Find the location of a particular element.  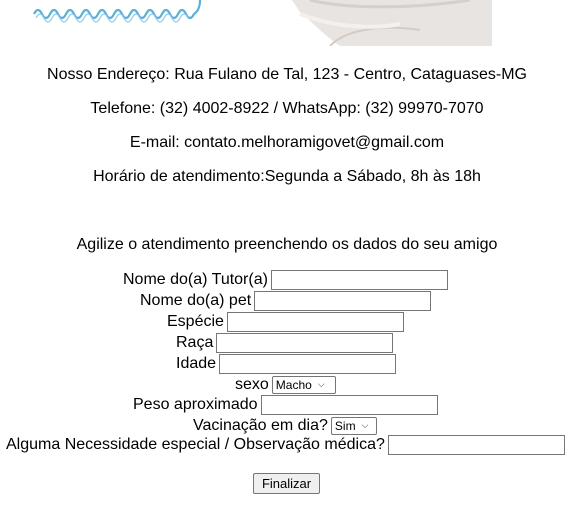

pet-label: Nome do(a) pet is located at coordinates (196, 300).